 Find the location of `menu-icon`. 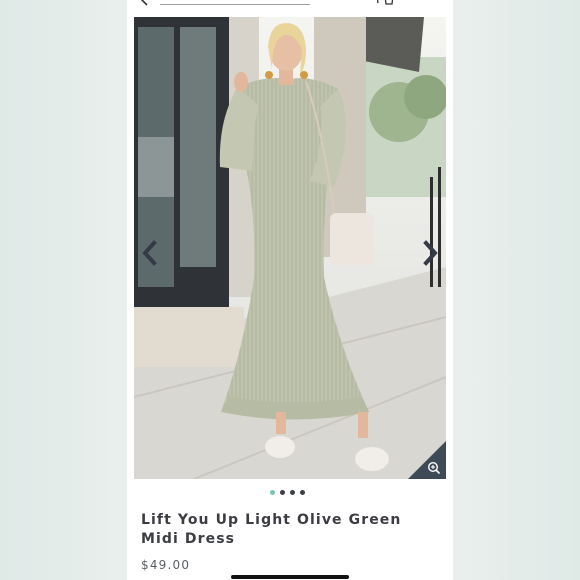

menu-icon is located at coordinates (434, 2).